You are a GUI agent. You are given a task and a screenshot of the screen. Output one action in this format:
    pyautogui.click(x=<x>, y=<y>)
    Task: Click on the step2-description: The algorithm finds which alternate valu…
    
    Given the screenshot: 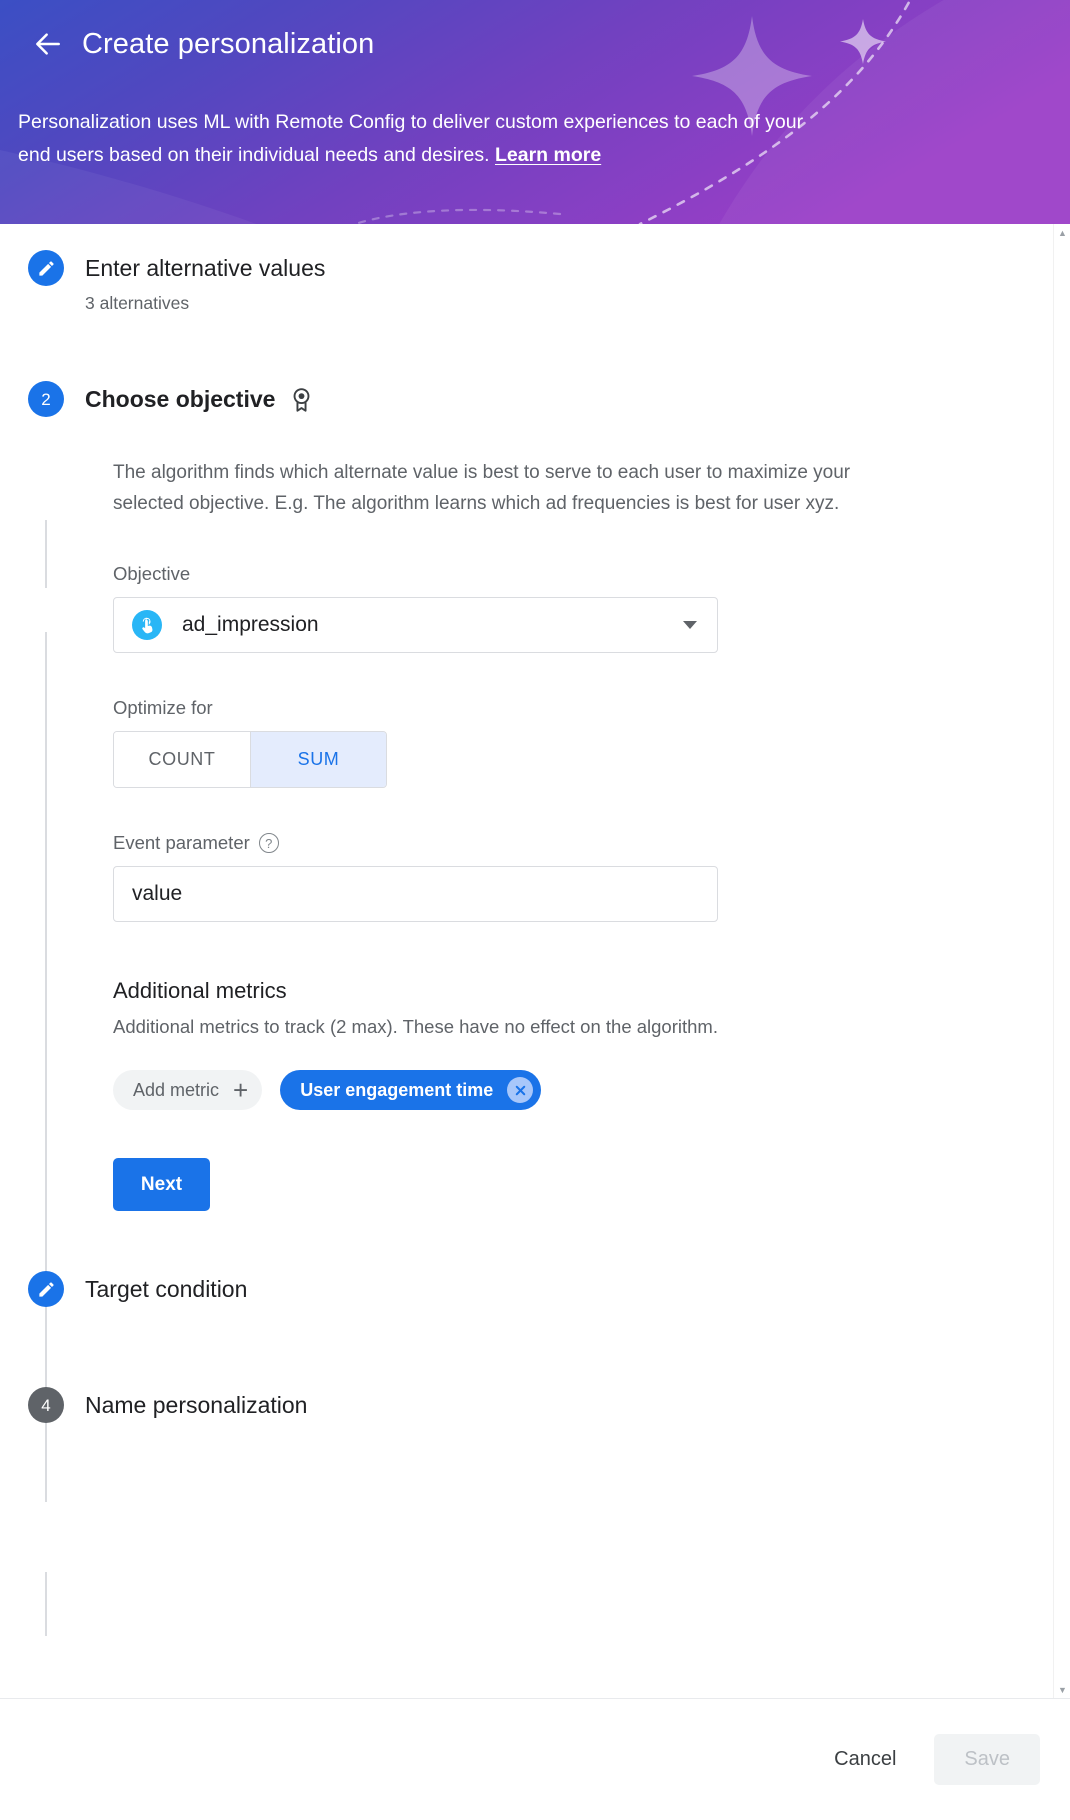 What is the action you would take?
    pyautogui.click(x=482, y=488)
    